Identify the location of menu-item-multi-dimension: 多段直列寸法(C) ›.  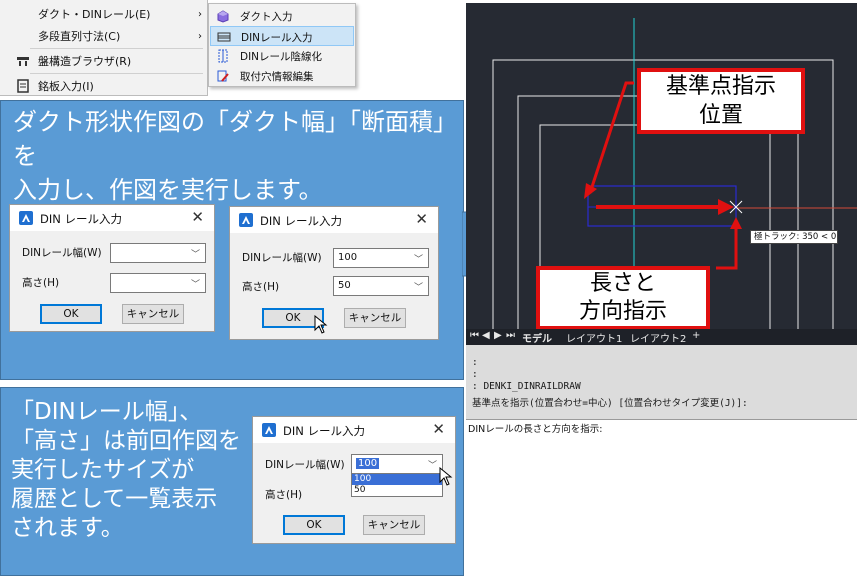
(104, 36).